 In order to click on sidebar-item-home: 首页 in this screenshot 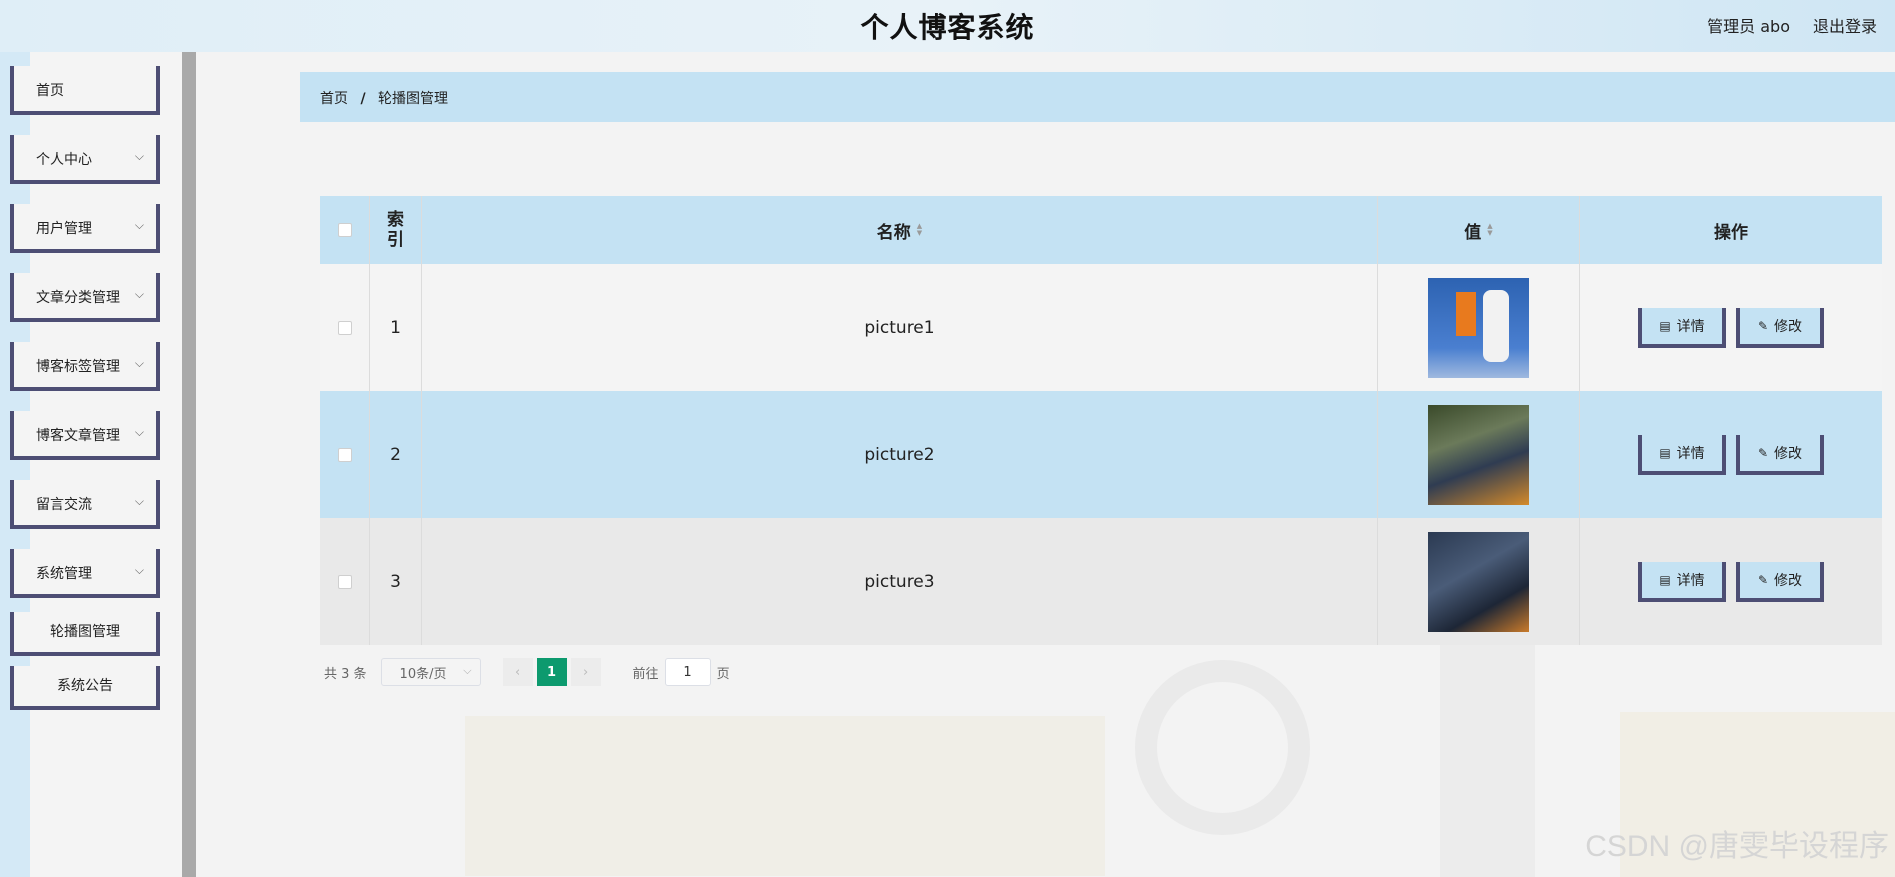, I will do `click(85, 90)`.